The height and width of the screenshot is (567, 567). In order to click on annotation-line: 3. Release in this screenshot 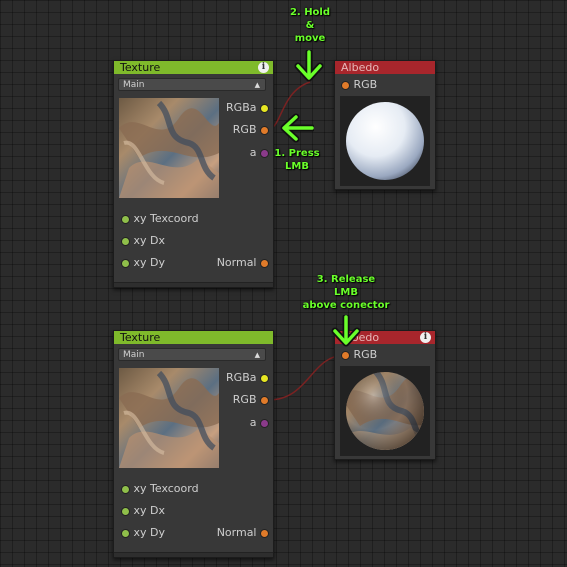, I will do `click(346, 279)`.